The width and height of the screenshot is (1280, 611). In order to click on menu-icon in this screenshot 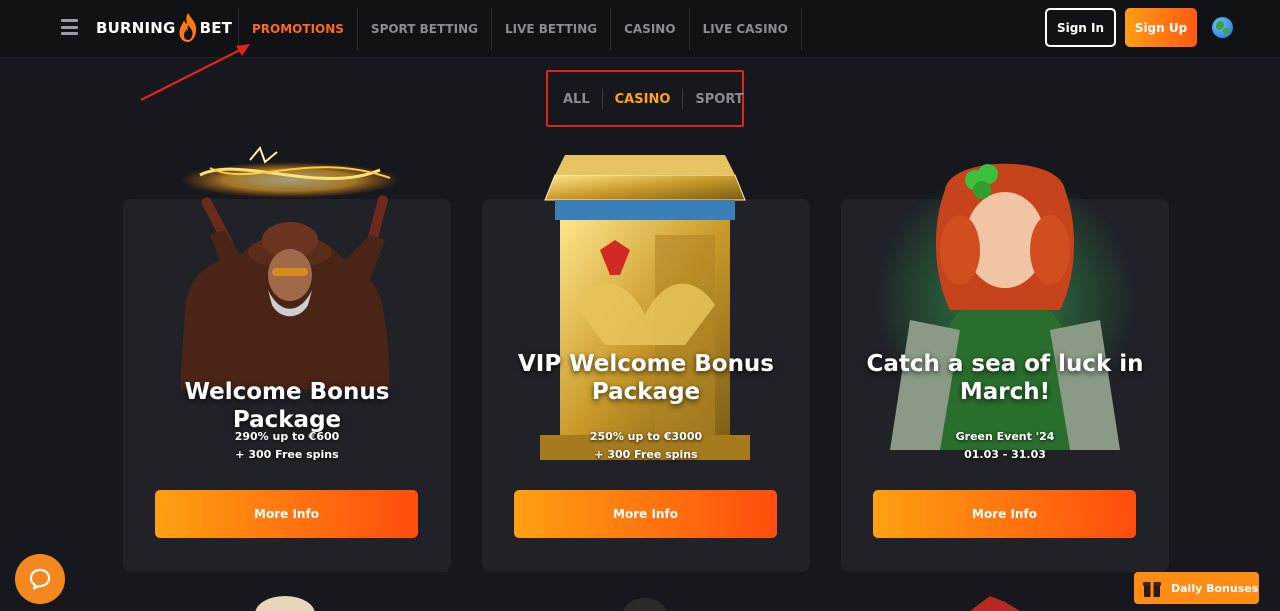, I will do `click(69, 27)`.